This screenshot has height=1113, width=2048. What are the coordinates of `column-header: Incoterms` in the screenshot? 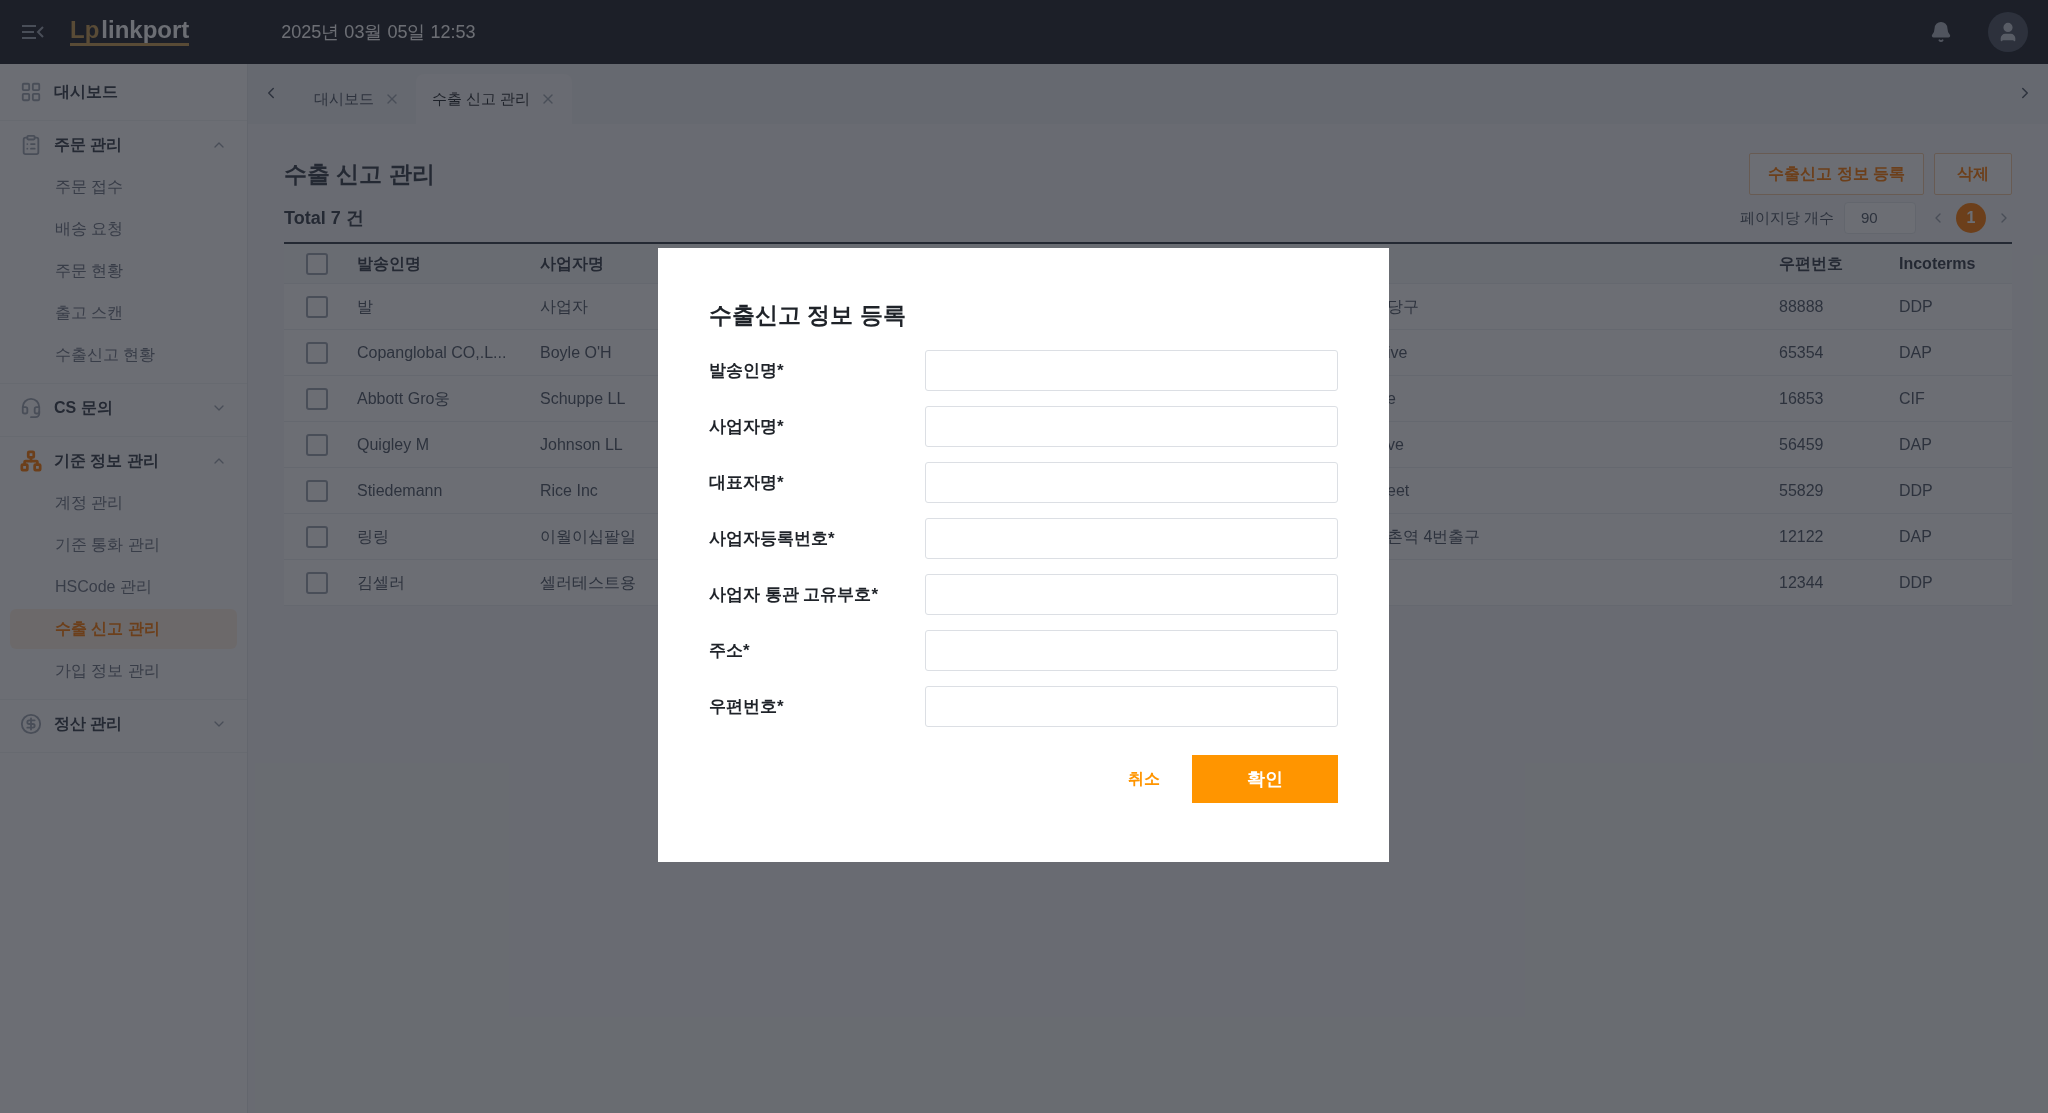 It's located at (1937, 263).